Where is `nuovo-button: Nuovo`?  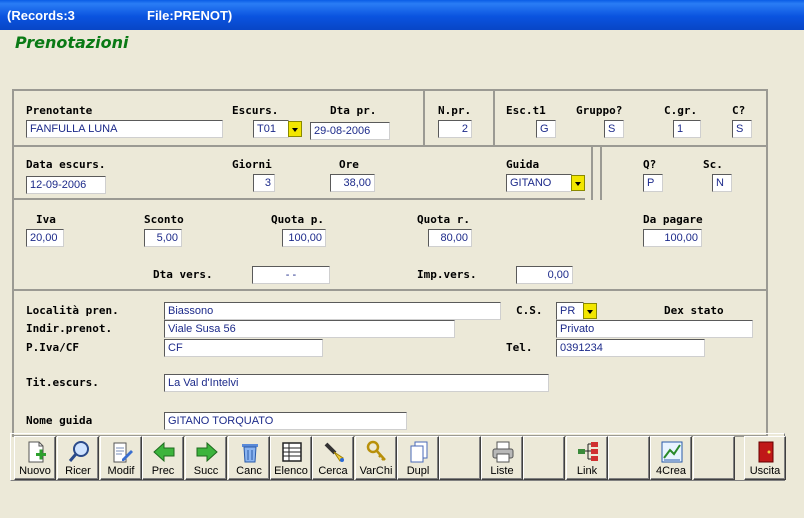 nuovo-button: Nuovo is located at coordinates (35, 458).